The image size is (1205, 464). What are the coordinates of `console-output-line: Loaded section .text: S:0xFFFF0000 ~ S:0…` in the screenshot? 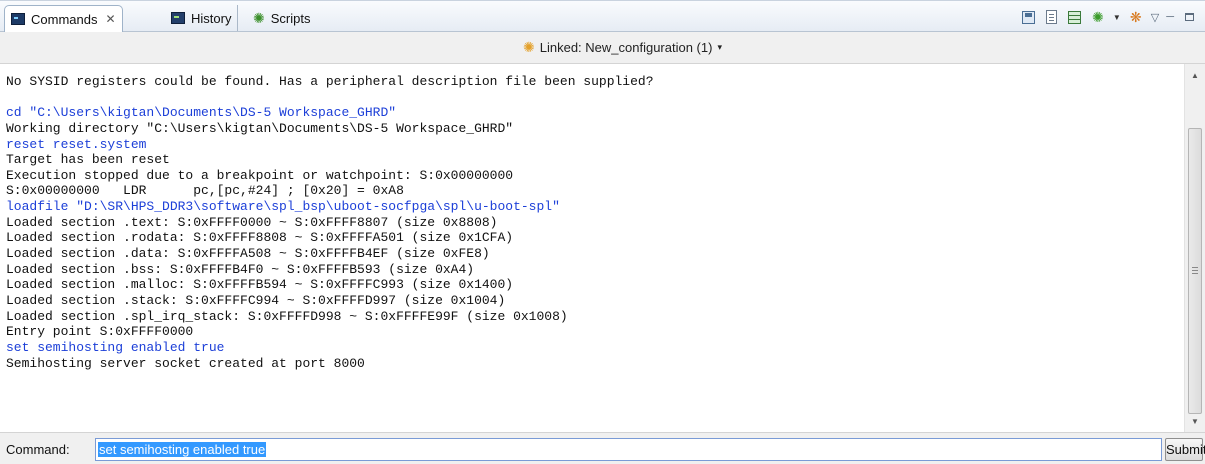 It's located at (252, 222).